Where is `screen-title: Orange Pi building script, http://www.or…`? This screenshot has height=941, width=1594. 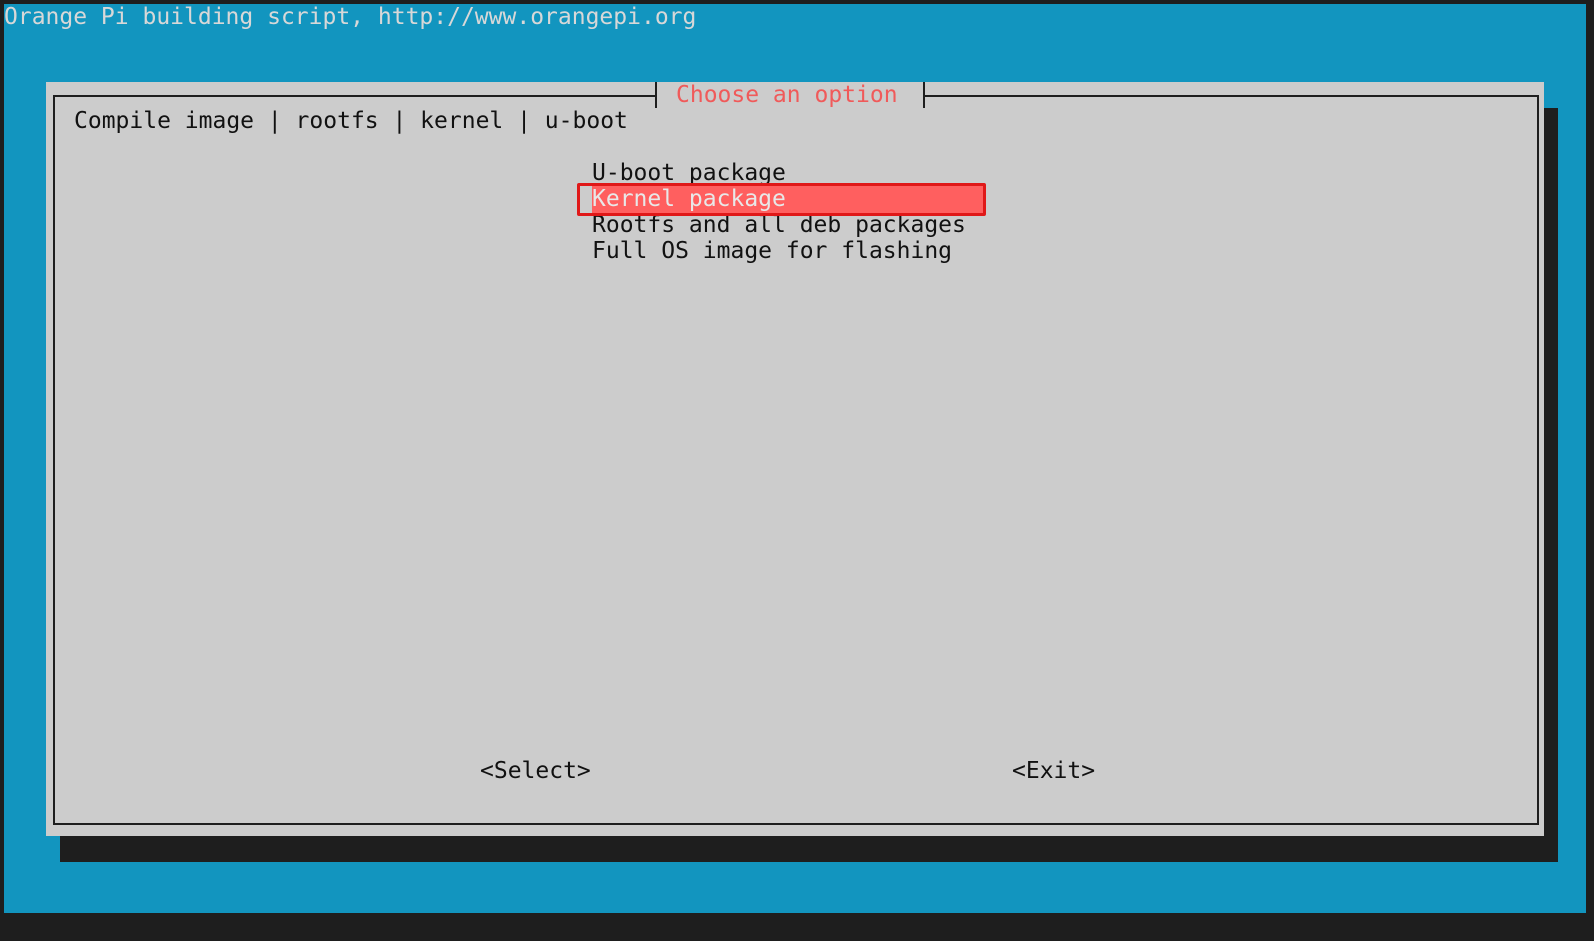
screen-title: Orange Pi building script, http://www.or… is located at coordinates (350, 17).